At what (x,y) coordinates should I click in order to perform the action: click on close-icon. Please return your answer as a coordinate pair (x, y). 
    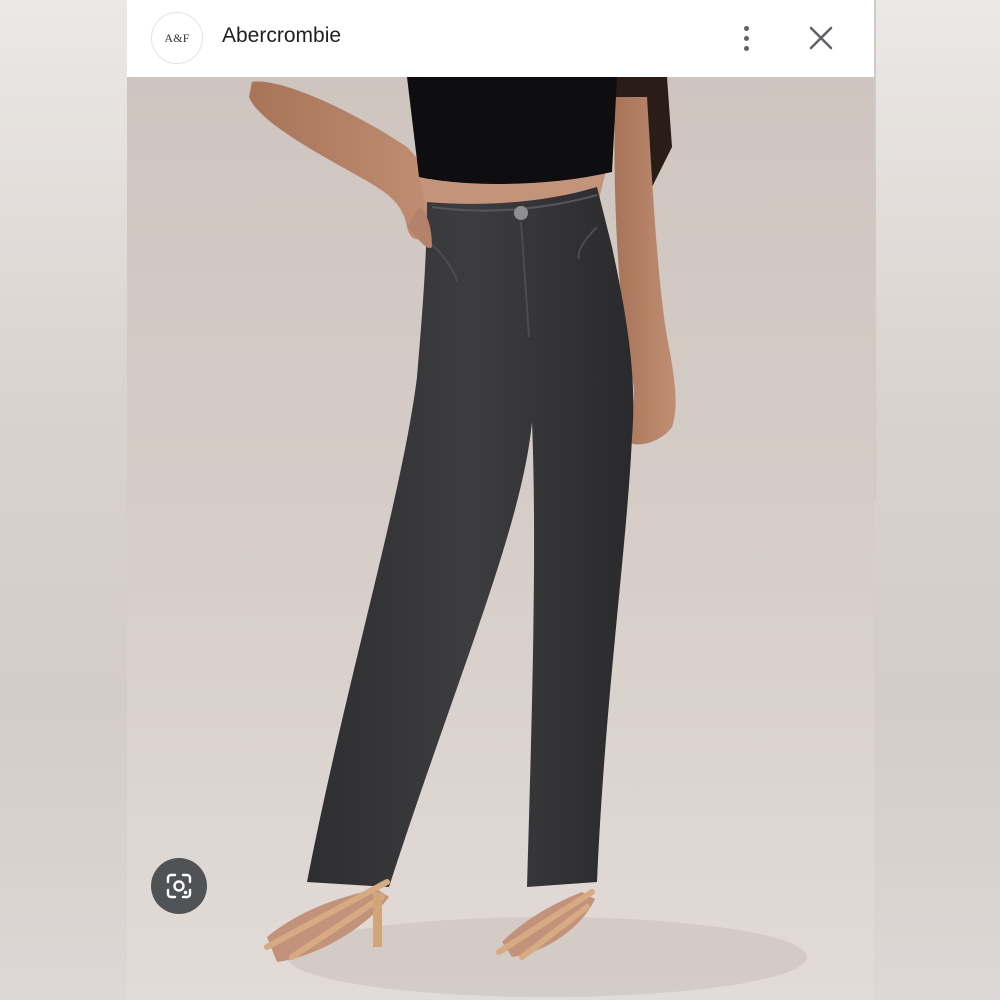
    Looking at the image, I should click on (821, 38).